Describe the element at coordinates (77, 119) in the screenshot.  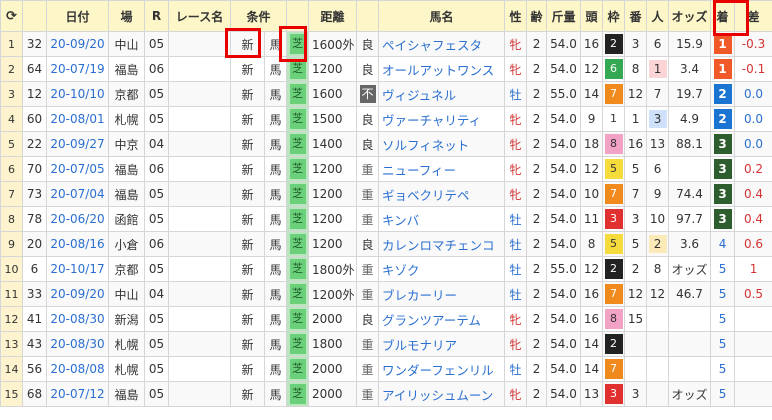
I see `cell-date: 20-08/01` at that location.